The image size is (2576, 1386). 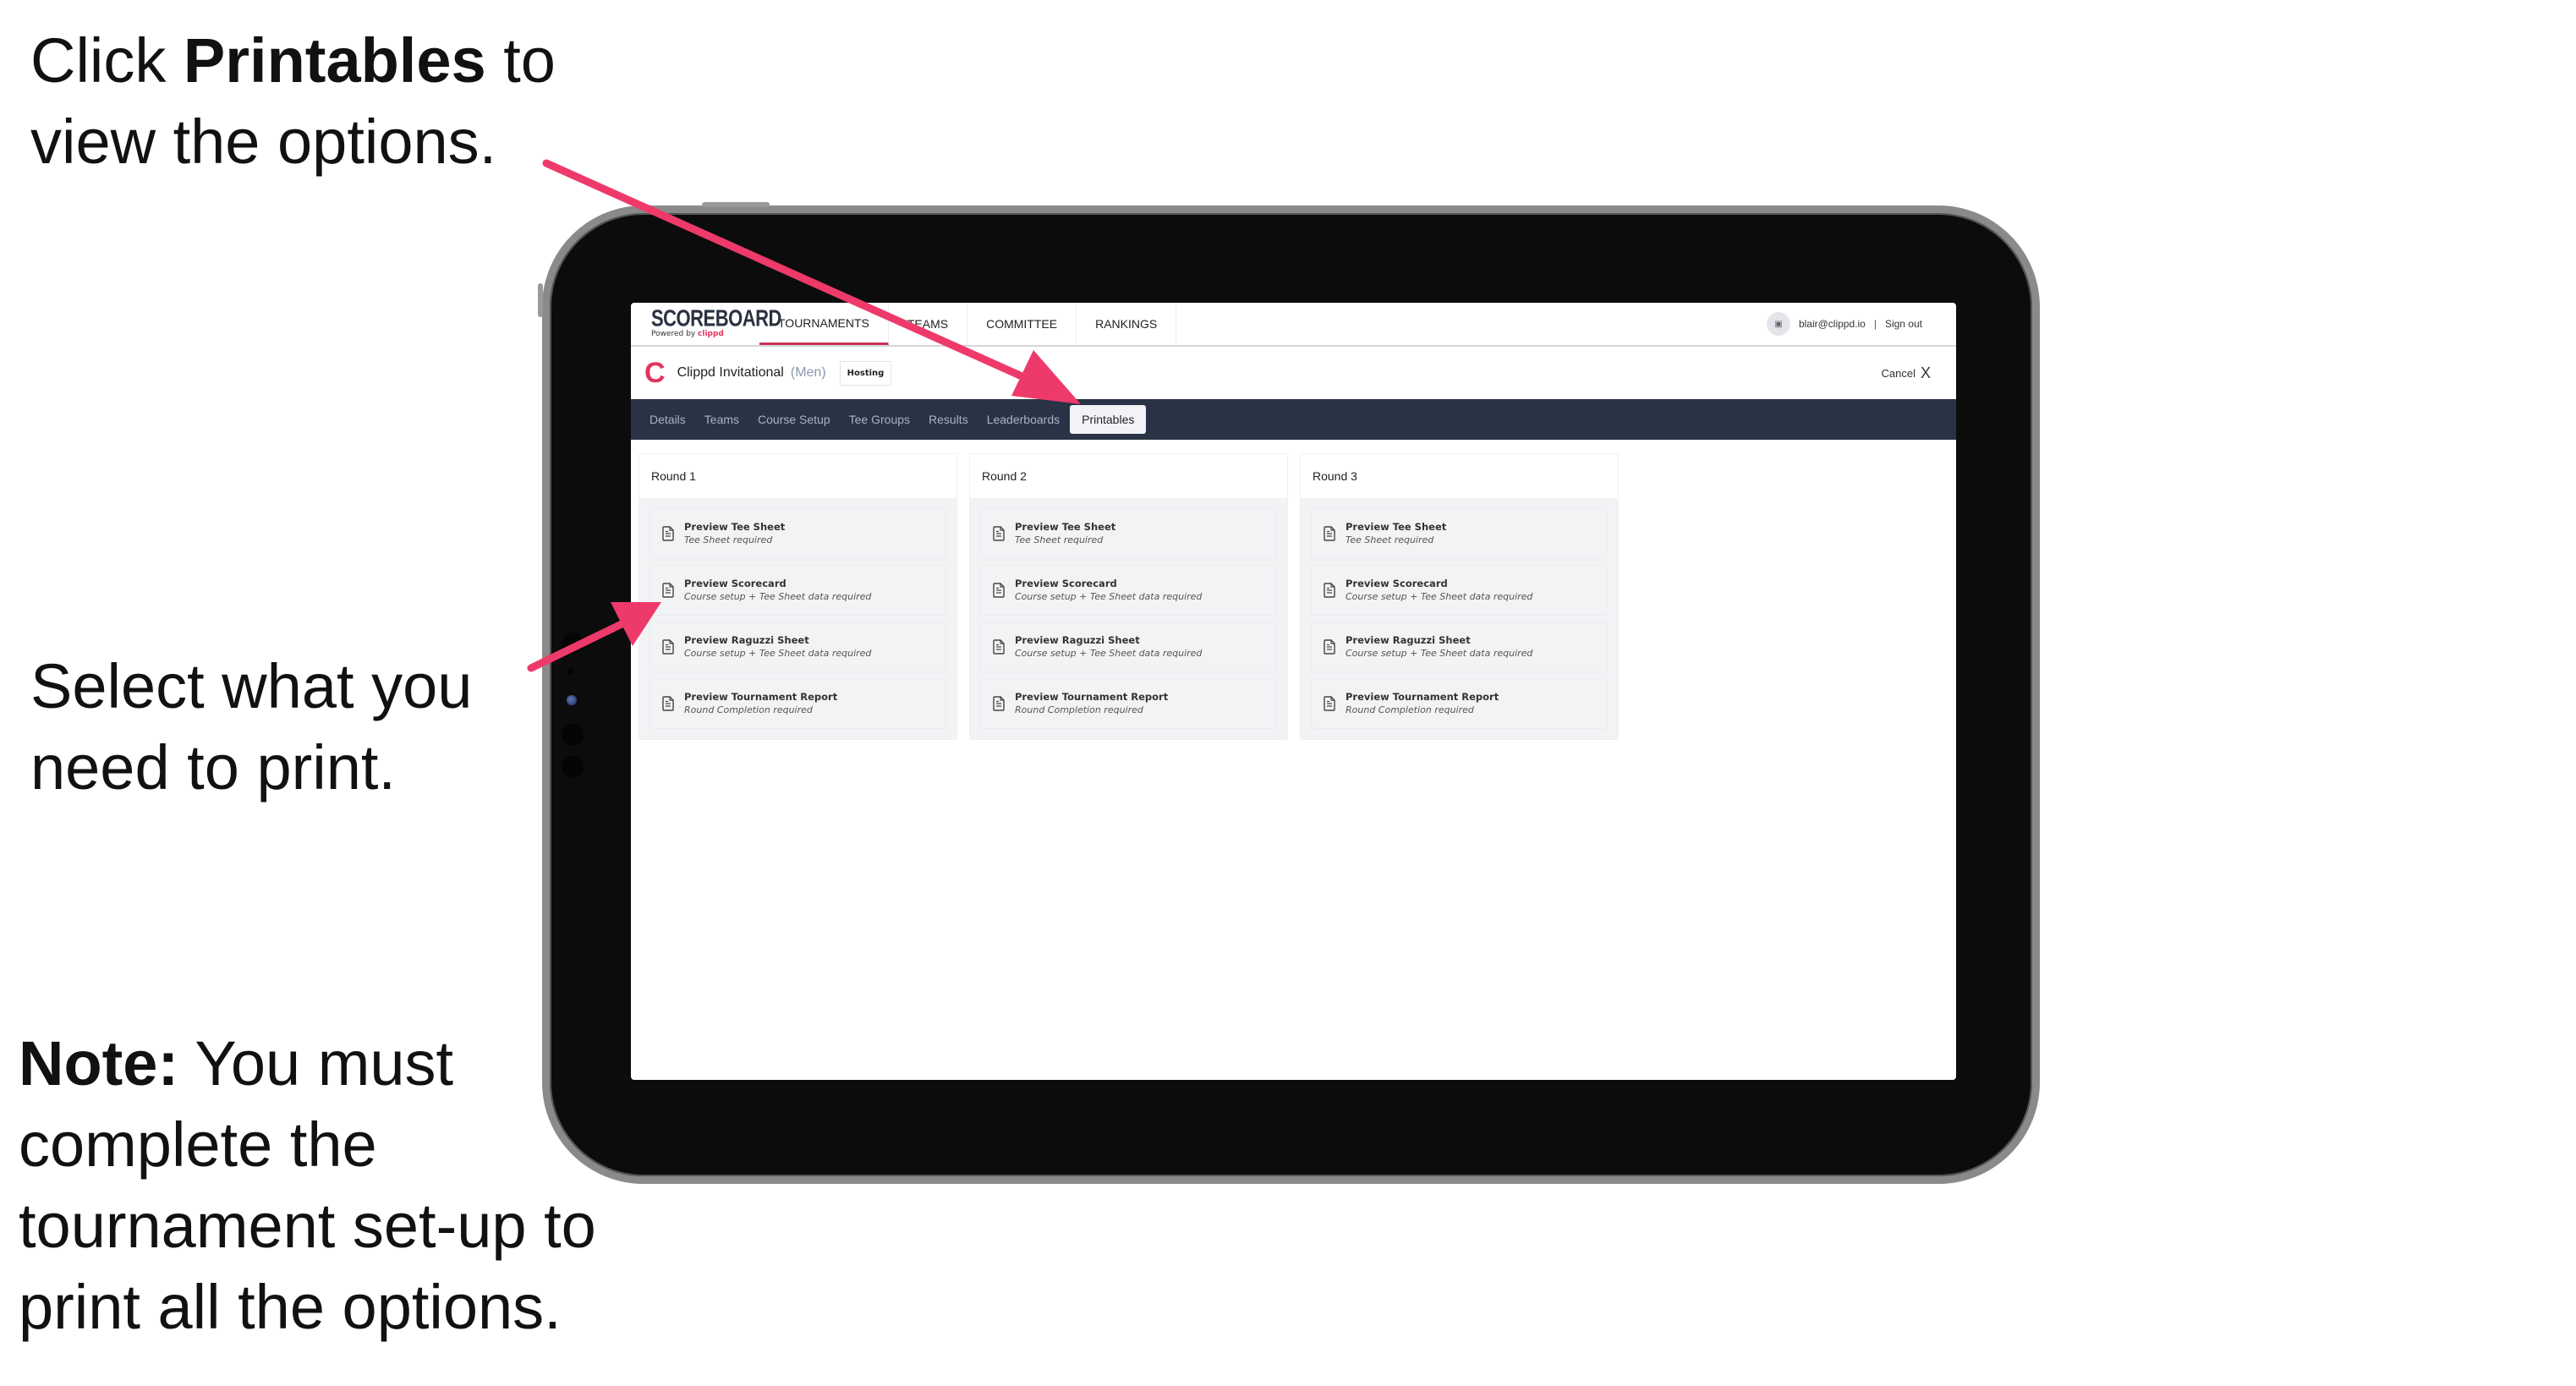 What do you see at coordinates (667, 419) in the screenshot?
I see `tab-details: Details` at bounding box center [667, 419].